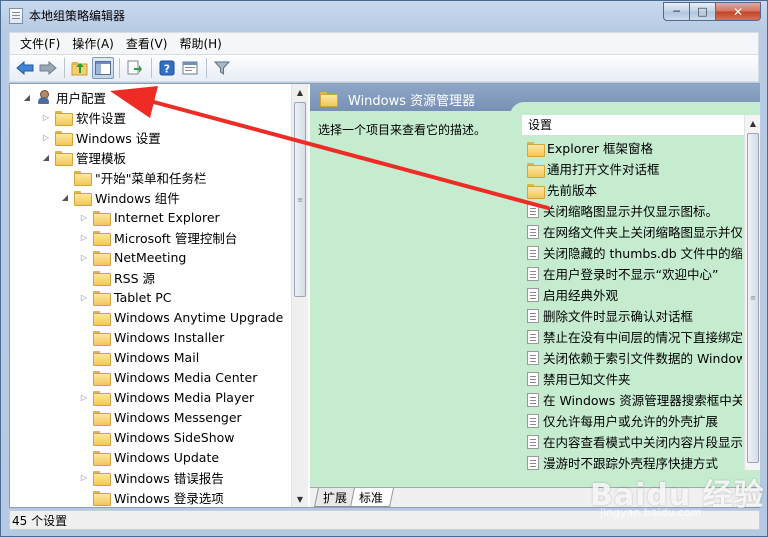 This screenshot has height=537, width=768. I want to click on help-icon: ?, so click(167, 68).